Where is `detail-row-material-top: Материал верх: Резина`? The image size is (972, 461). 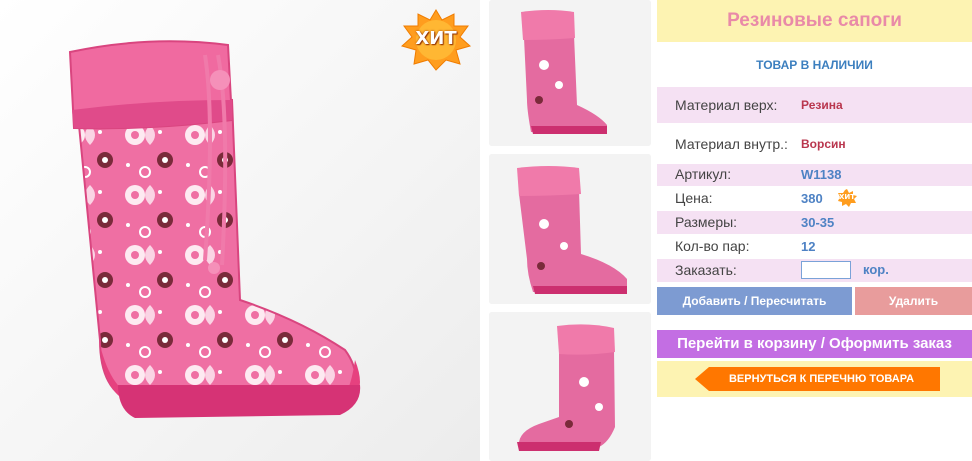
detail-row-material-top: Материал верх: Резина is located at coordinates (814, 105).